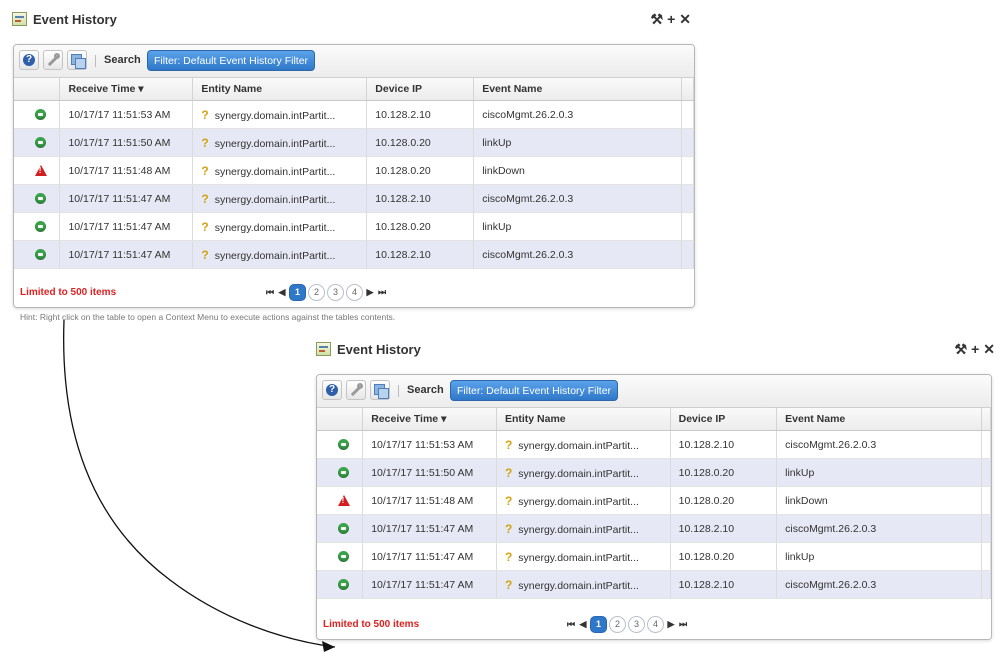 The image size is (999, 653). Describe the element at coordinates (323, 349) in the screenshot. I see `event-history-icon` at that location.